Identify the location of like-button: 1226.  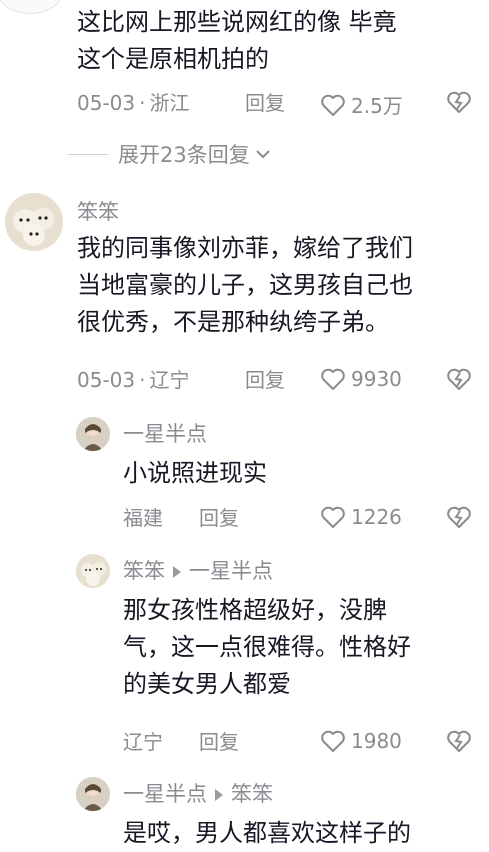
(361, 517).